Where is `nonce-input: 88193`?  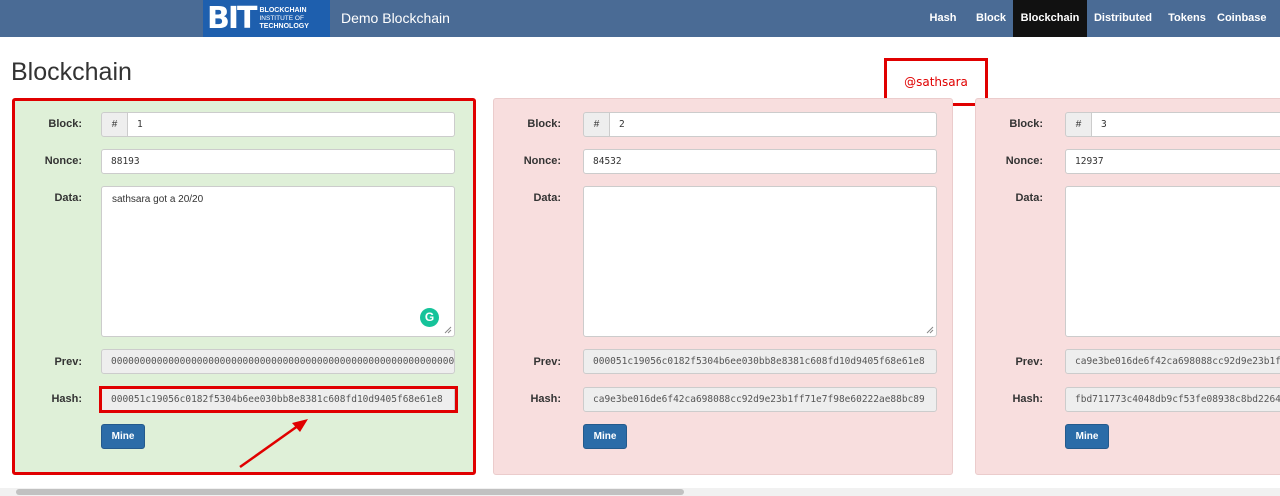
nonce-input: 88193 is located at coordinates (278, 161).